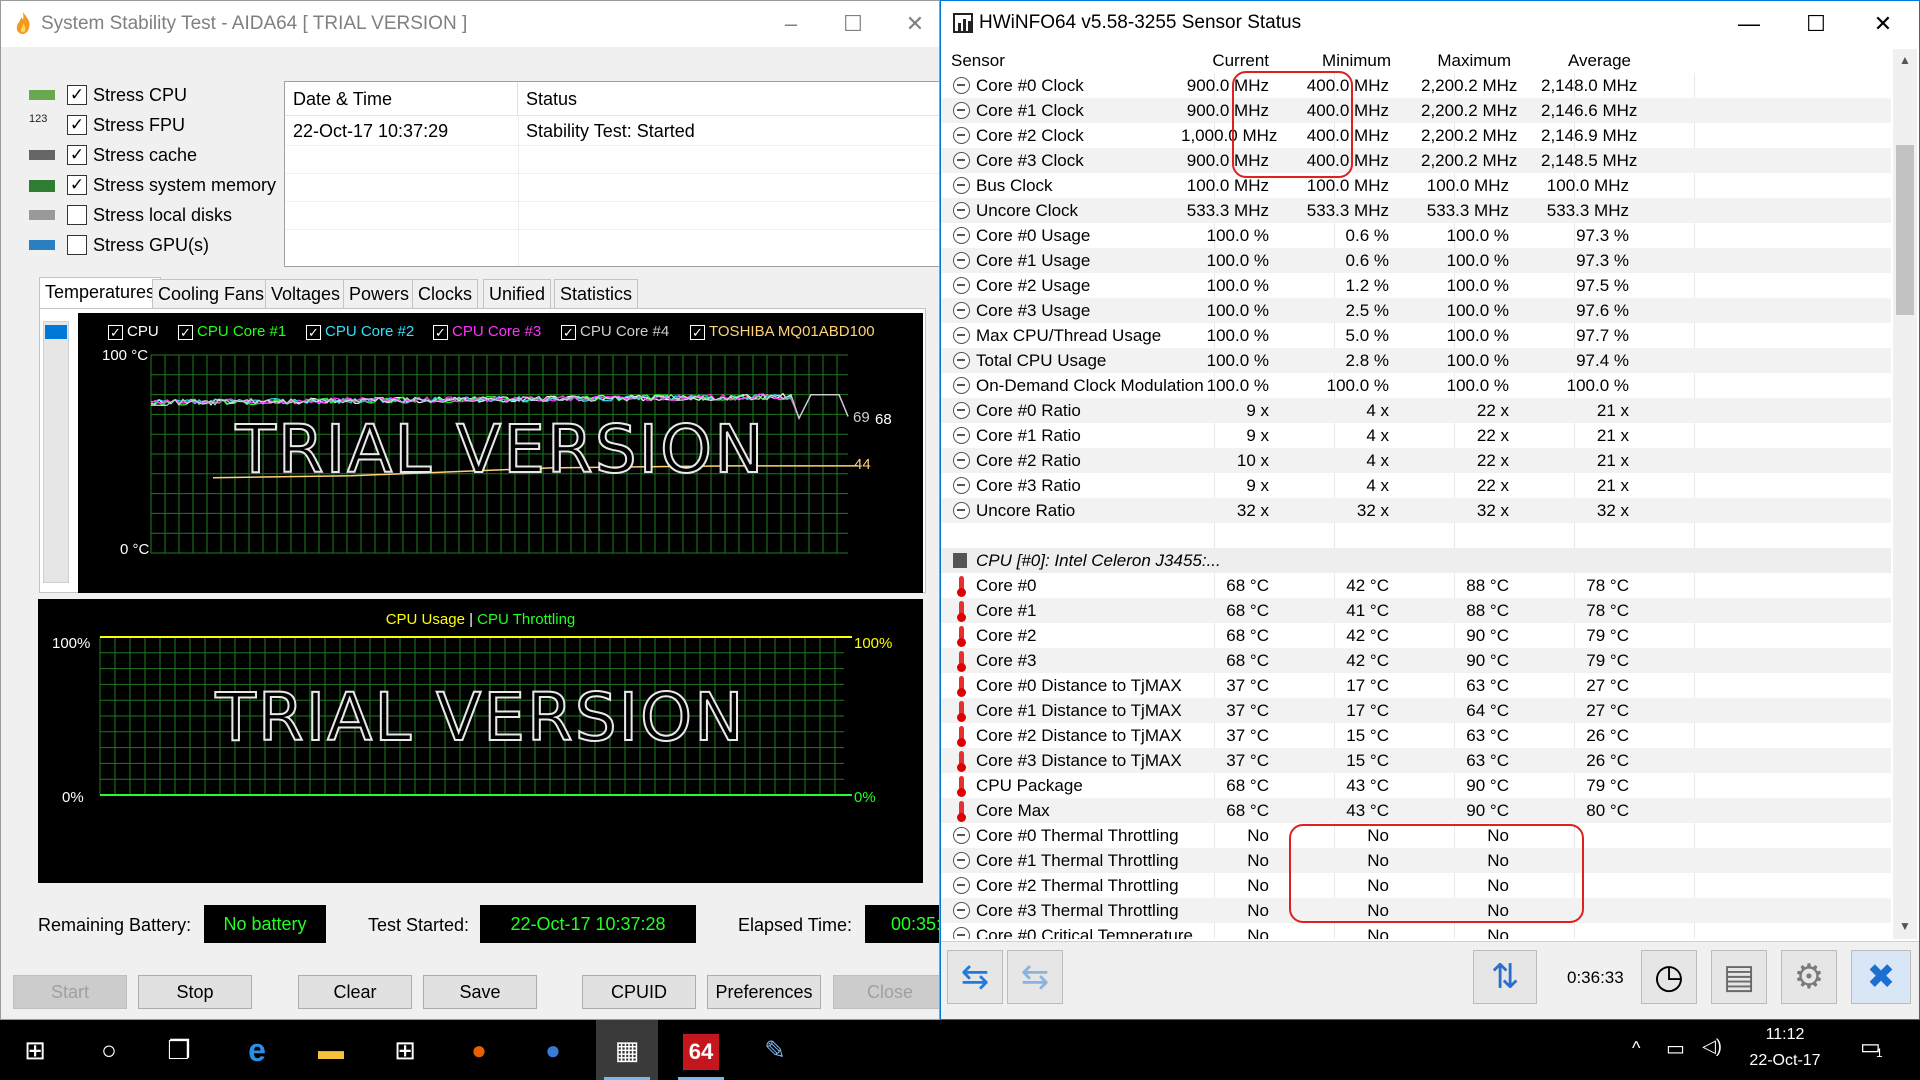  What do you see at coordinates (1416, 260) in the screenshot?
I see `sensor-row: Core #1 Usage 100.0 % 0.6 % 100.0 % 97.3 %` at bounding box center [1416, 260].